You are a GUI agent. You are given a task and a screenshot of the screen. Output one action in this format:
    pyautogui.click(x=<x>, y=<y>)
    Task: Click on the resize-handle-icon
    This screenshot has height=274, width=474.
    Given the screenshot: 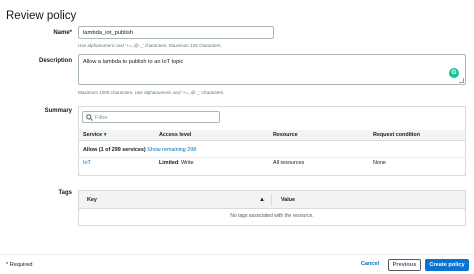 What is the action you would take?
    pyautogui.click(x=461, y=80)
    